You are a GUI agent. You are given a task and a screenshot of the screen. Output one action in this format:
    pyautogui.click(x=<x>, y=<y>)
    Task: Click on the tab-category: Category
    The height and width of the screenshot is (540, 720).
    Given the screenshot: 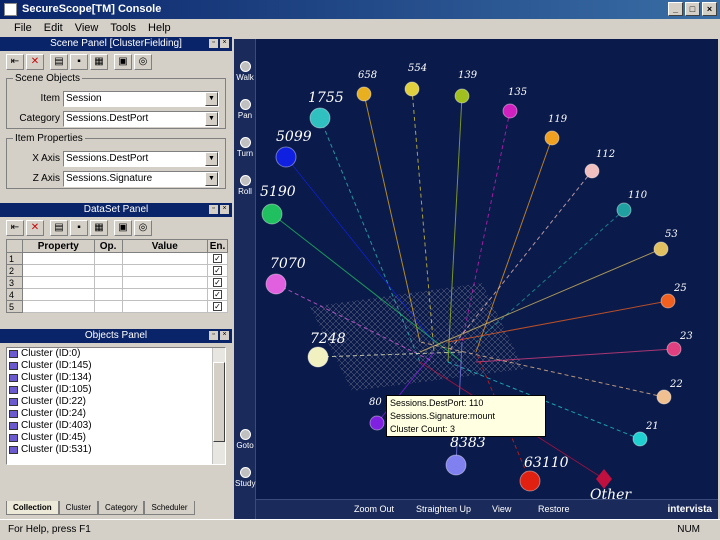 What is the action you would take?
    pyautogui.click(x=121, y=508)
    